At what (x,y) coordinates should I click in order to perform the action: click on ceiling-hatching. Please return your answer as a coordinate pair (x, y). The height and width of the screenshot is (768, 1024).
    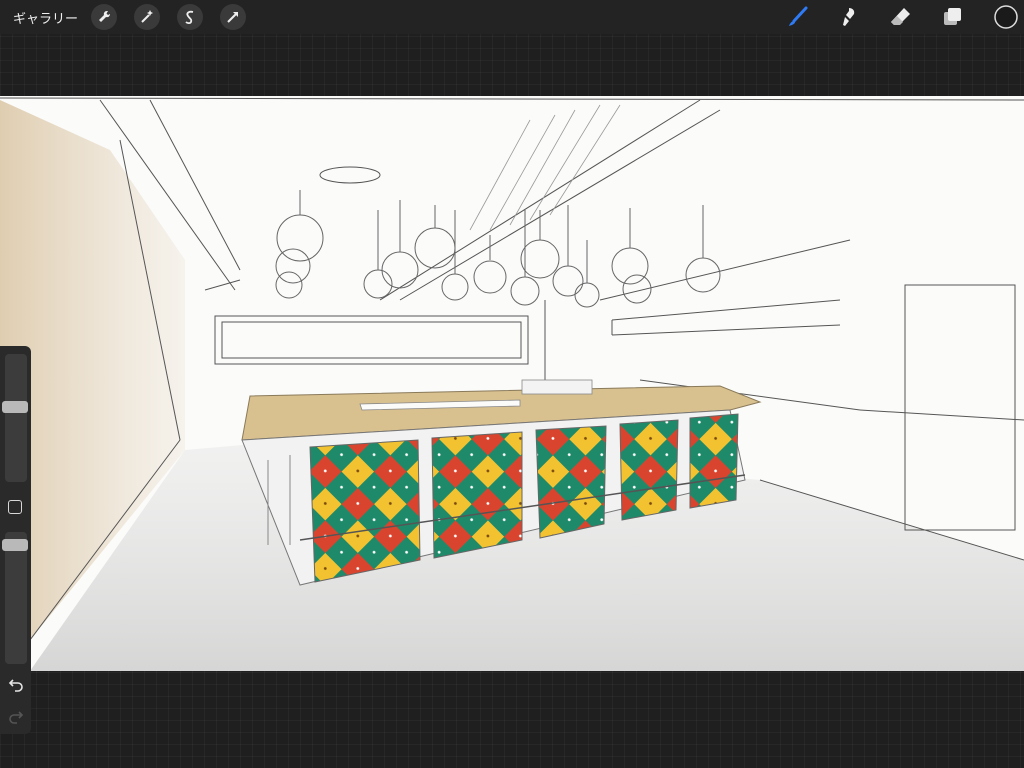
    Looking at the image, I should click on (545, 167).